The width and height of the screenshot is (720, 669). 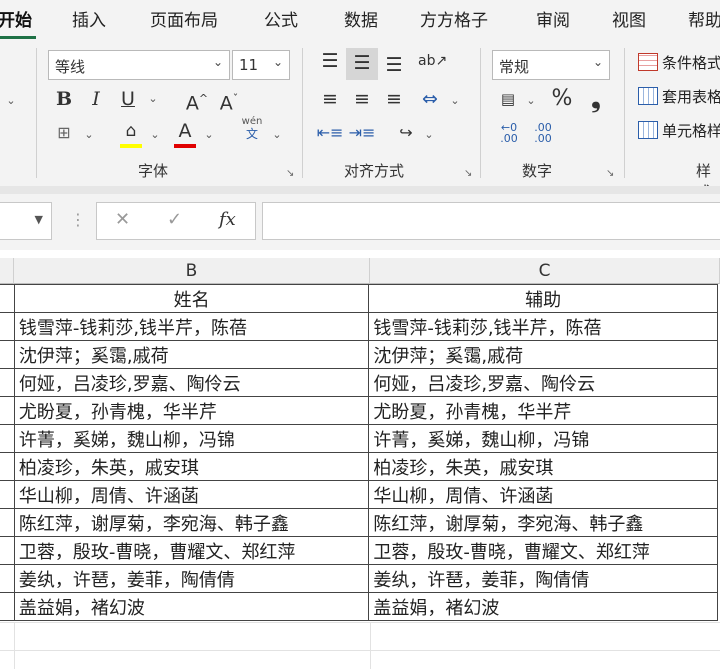 I want to click on fill-color-icon: ⌂, so click(x=131, y=131).